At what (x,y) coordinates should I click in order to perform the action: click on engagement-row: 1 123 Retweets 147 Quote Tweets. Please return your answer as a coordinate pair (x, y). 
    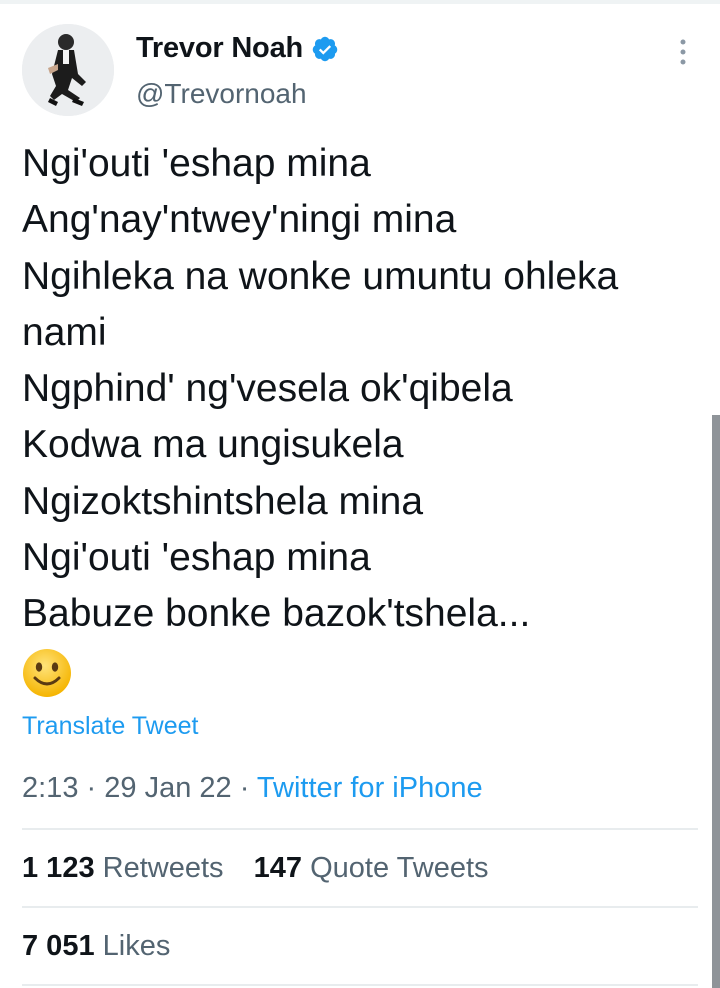
    Looking at the image, I should click on (255, 868).